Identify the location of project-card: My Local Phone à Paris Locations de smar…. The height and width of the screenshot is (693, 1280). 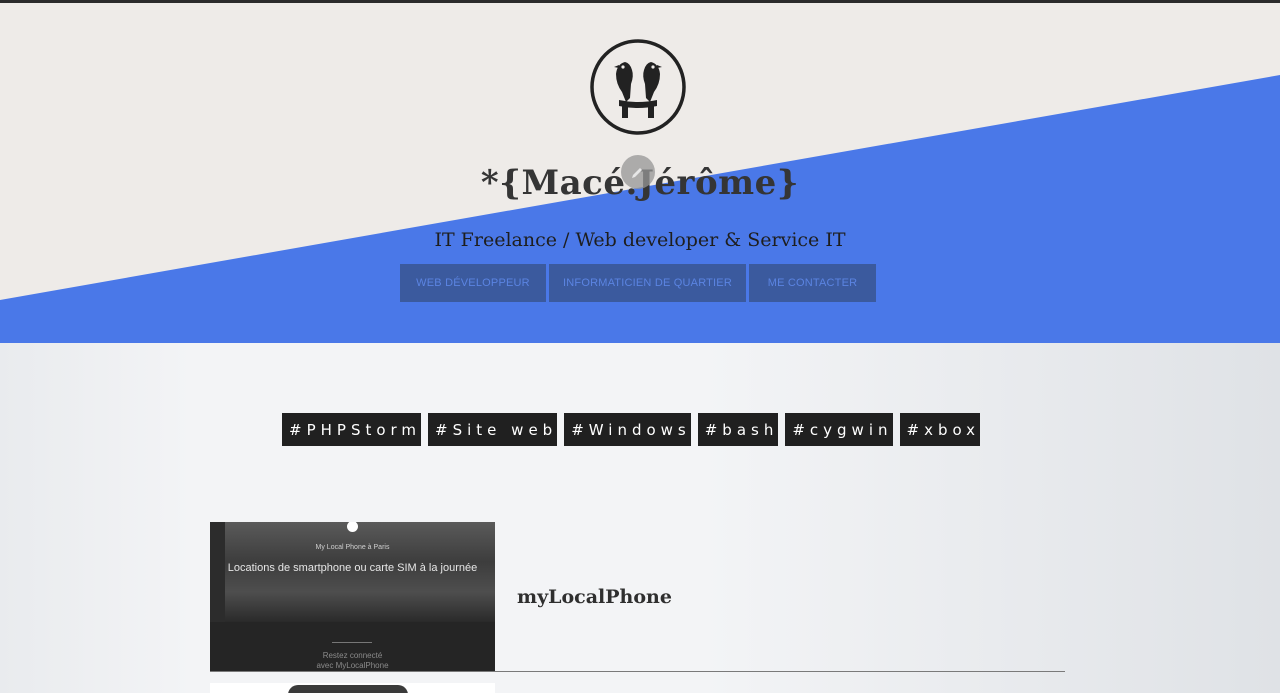
(637, 597).